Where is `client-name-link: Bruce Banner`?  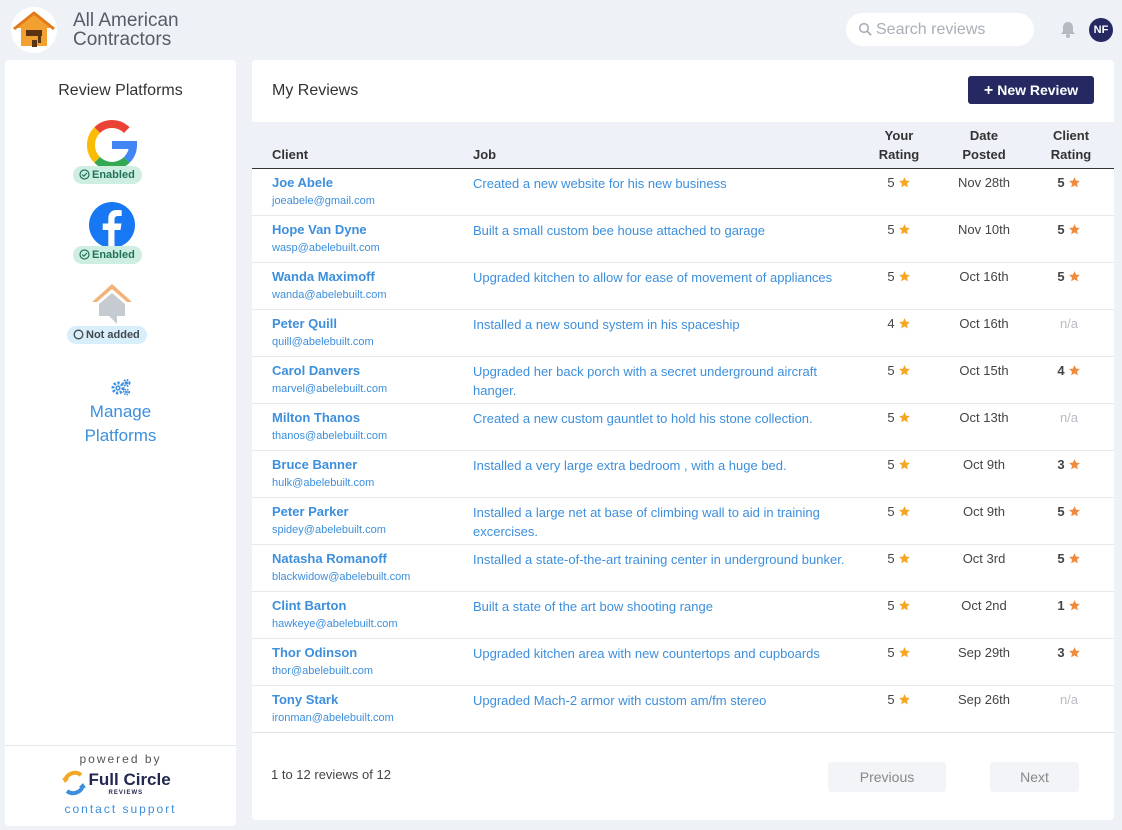
client-name-link: Bruce Banner is located at coordinates (314, 464).